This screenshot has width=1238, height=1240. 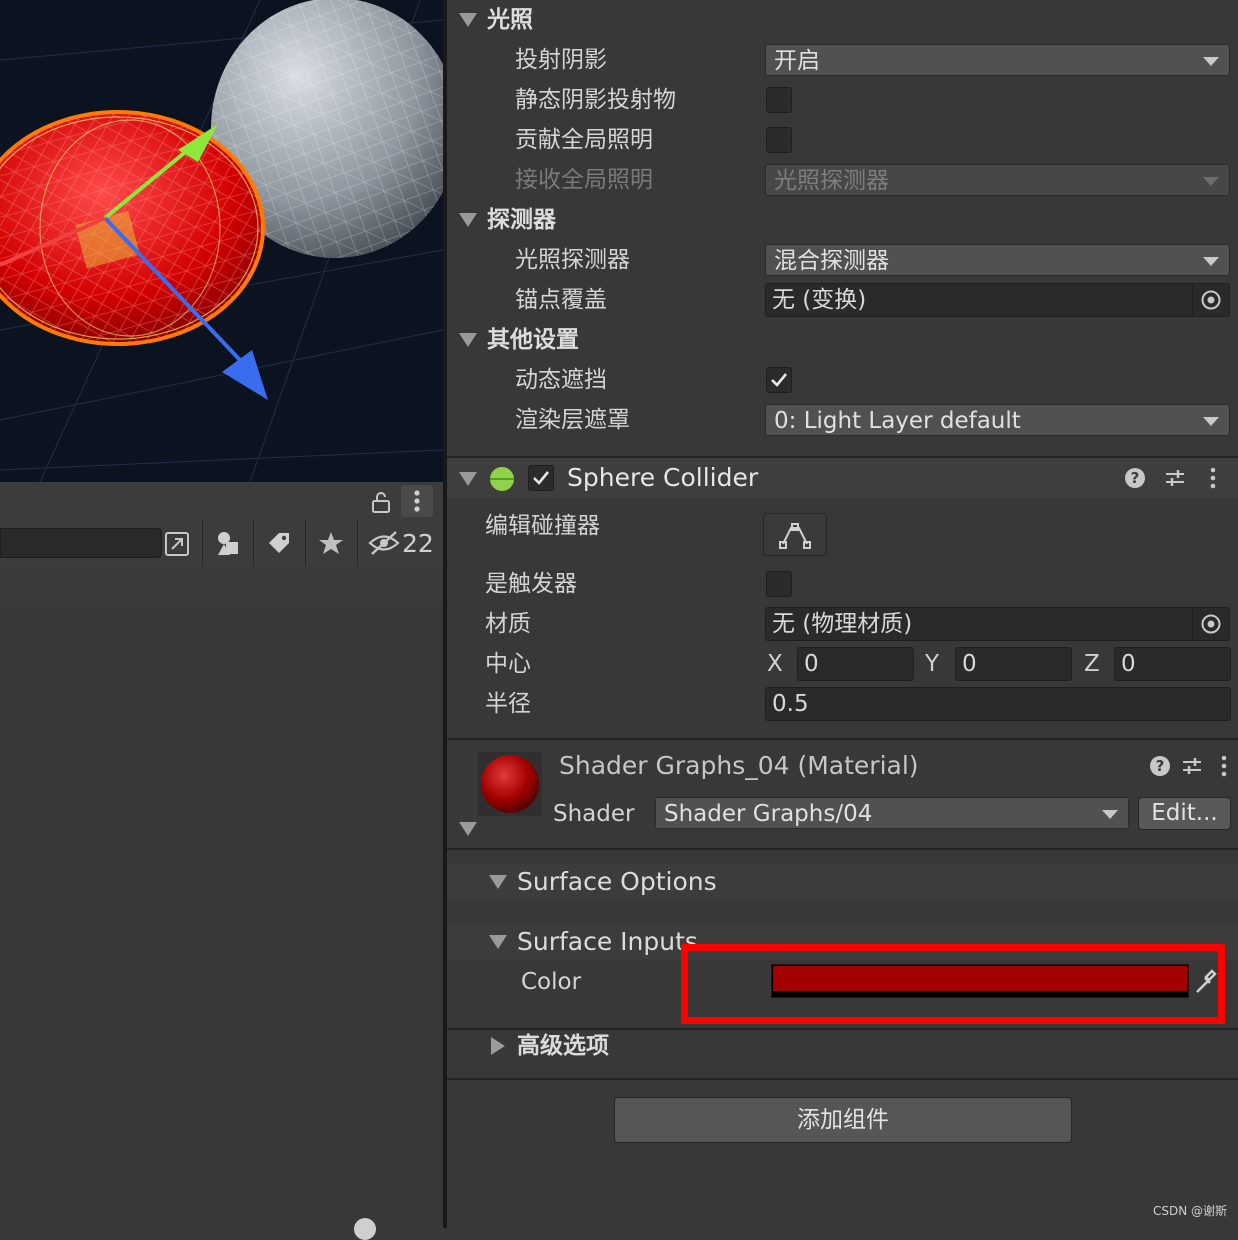 What do you see at coordinates (584, 180) in the screenshot?
I see `receive-gi-label: 接收全局照明` at bounding box center [584, 180].